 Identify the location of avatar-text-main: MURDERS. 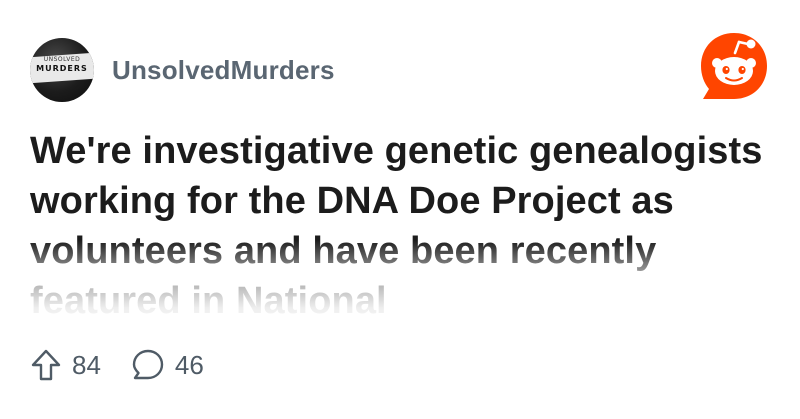
(62, 68).